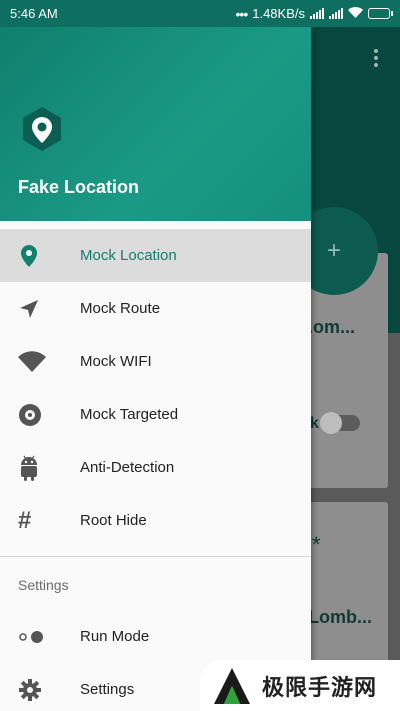 Image resolution: width=400 pixels, height=711 pixels. I want to click on menu-item-label: Root Hide, so click(113, 520).